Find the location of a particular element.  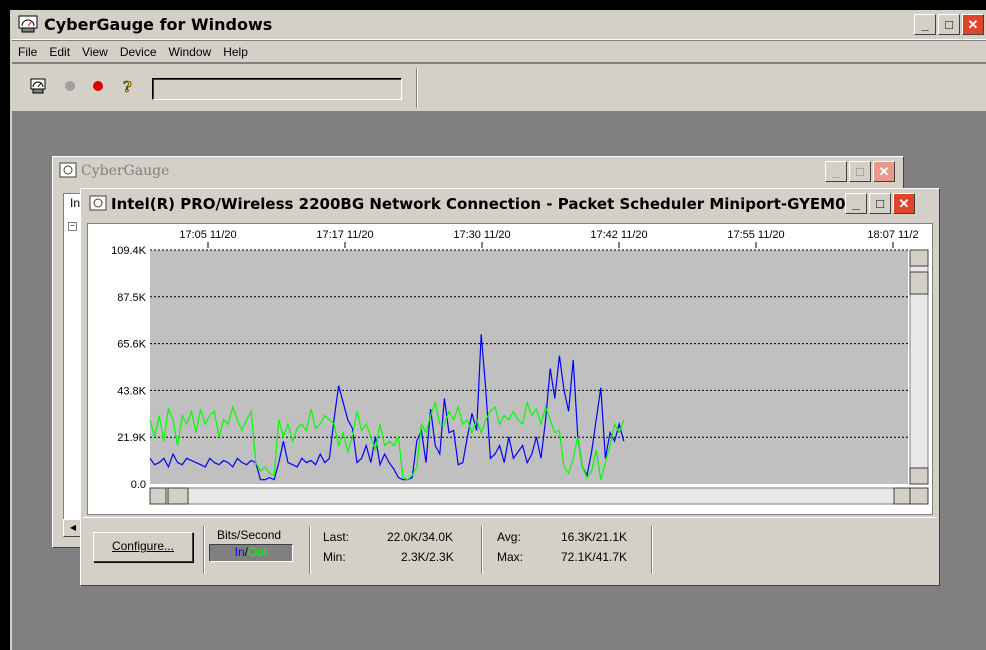

help-icon: ? is located at coordinates (128, 86).